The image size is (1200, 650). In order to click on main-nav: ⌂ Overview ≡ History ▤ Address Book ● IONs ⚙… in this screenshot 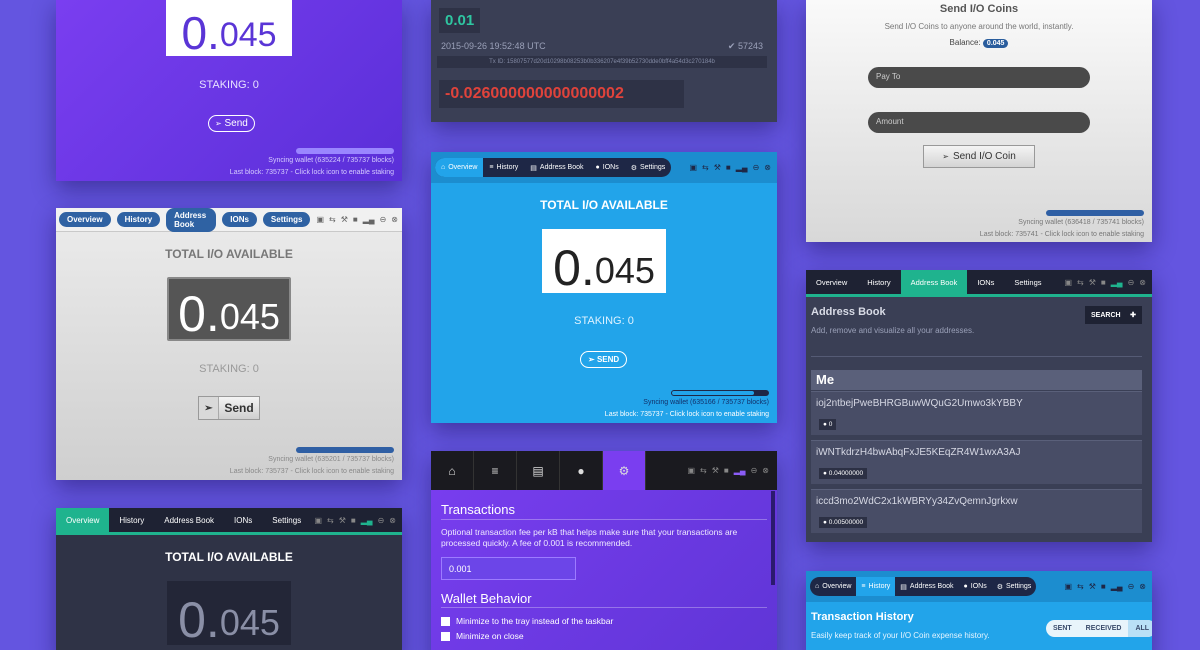, I will do `click(979, 586)`.